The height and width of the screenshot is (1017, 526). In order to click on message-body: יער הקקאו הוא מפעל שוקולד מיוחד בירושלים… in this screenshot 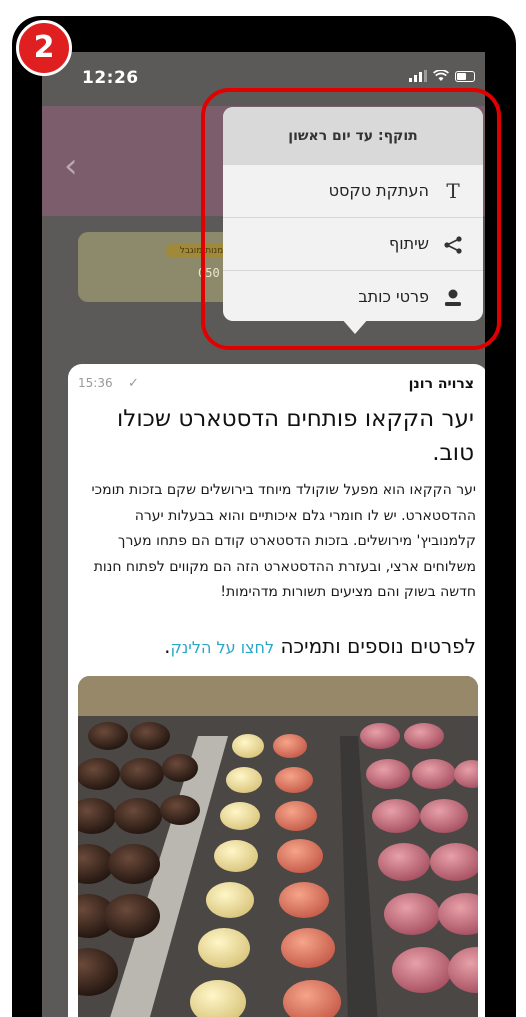, I will do `click(283, 541)`.